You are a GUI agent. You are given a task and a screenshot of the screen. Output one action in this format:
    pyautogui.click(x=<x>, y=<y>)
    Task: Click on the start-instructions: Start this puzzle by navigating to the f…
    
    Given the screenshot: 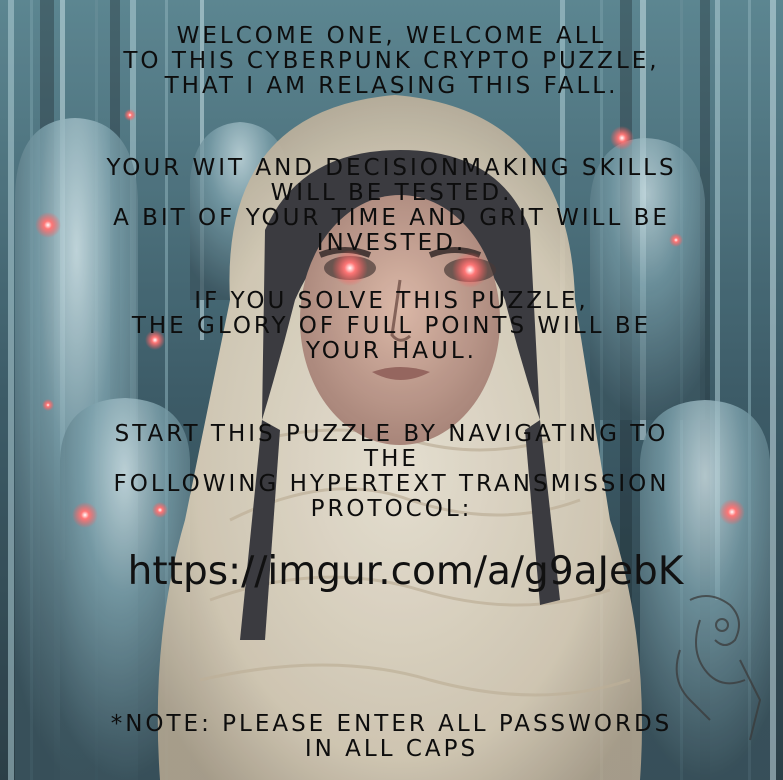 What is the action you would take?
    pyautogui.click(x=391, y=471)
    